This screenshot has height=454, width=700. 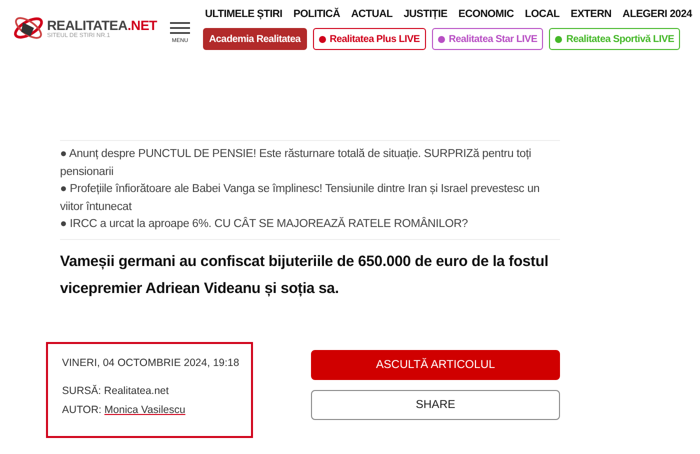 I want to click on nav-link: JUSTIȚIE, so click(x=426, y=14).